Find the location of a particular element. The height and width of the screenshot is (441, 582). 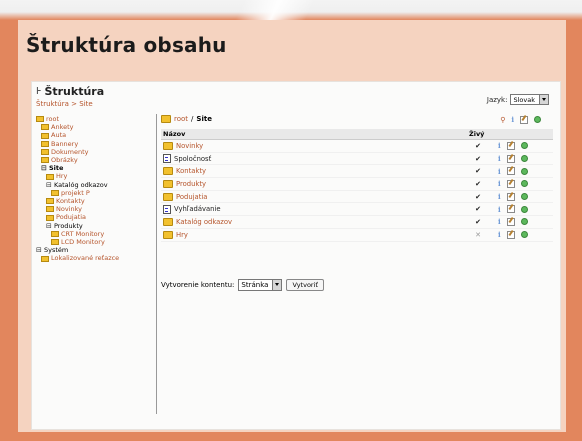

row-name: Novinky is located at coordinates (314, 146).